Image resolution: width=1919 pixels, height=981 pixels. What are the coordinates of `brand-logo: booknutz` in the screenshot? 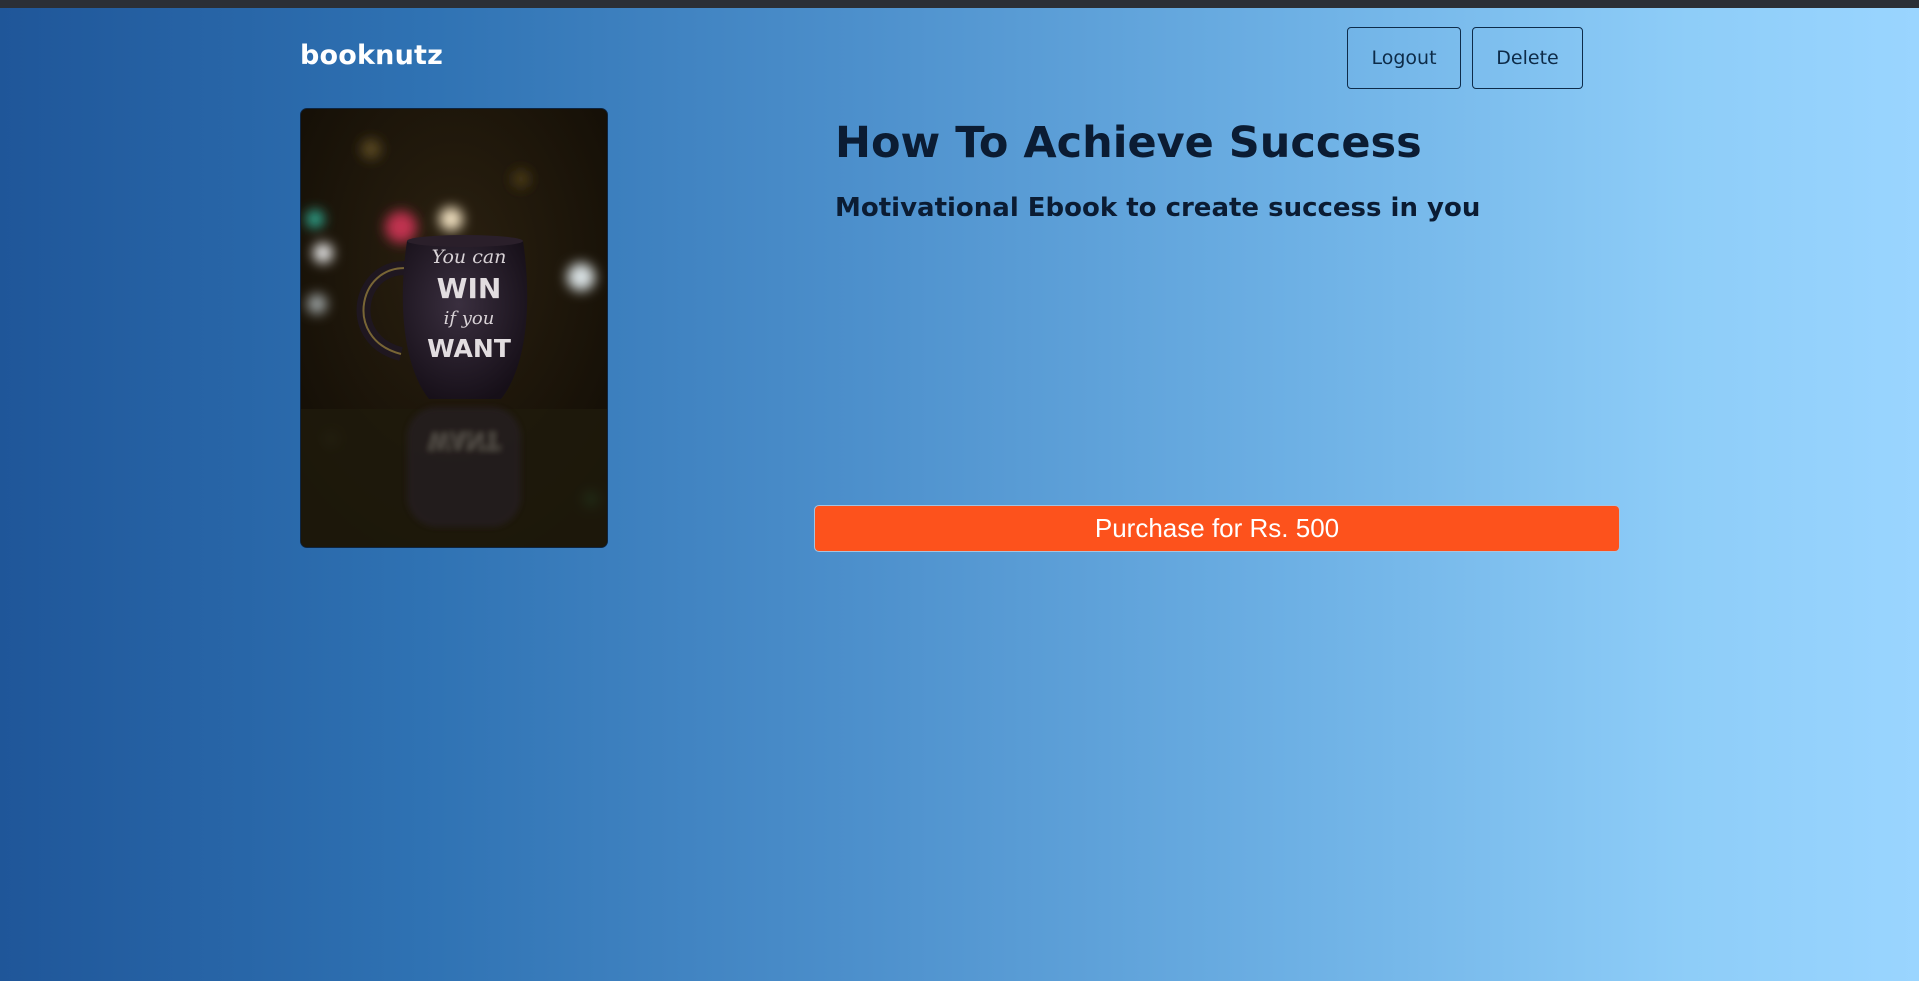 It's located at (371, 55).